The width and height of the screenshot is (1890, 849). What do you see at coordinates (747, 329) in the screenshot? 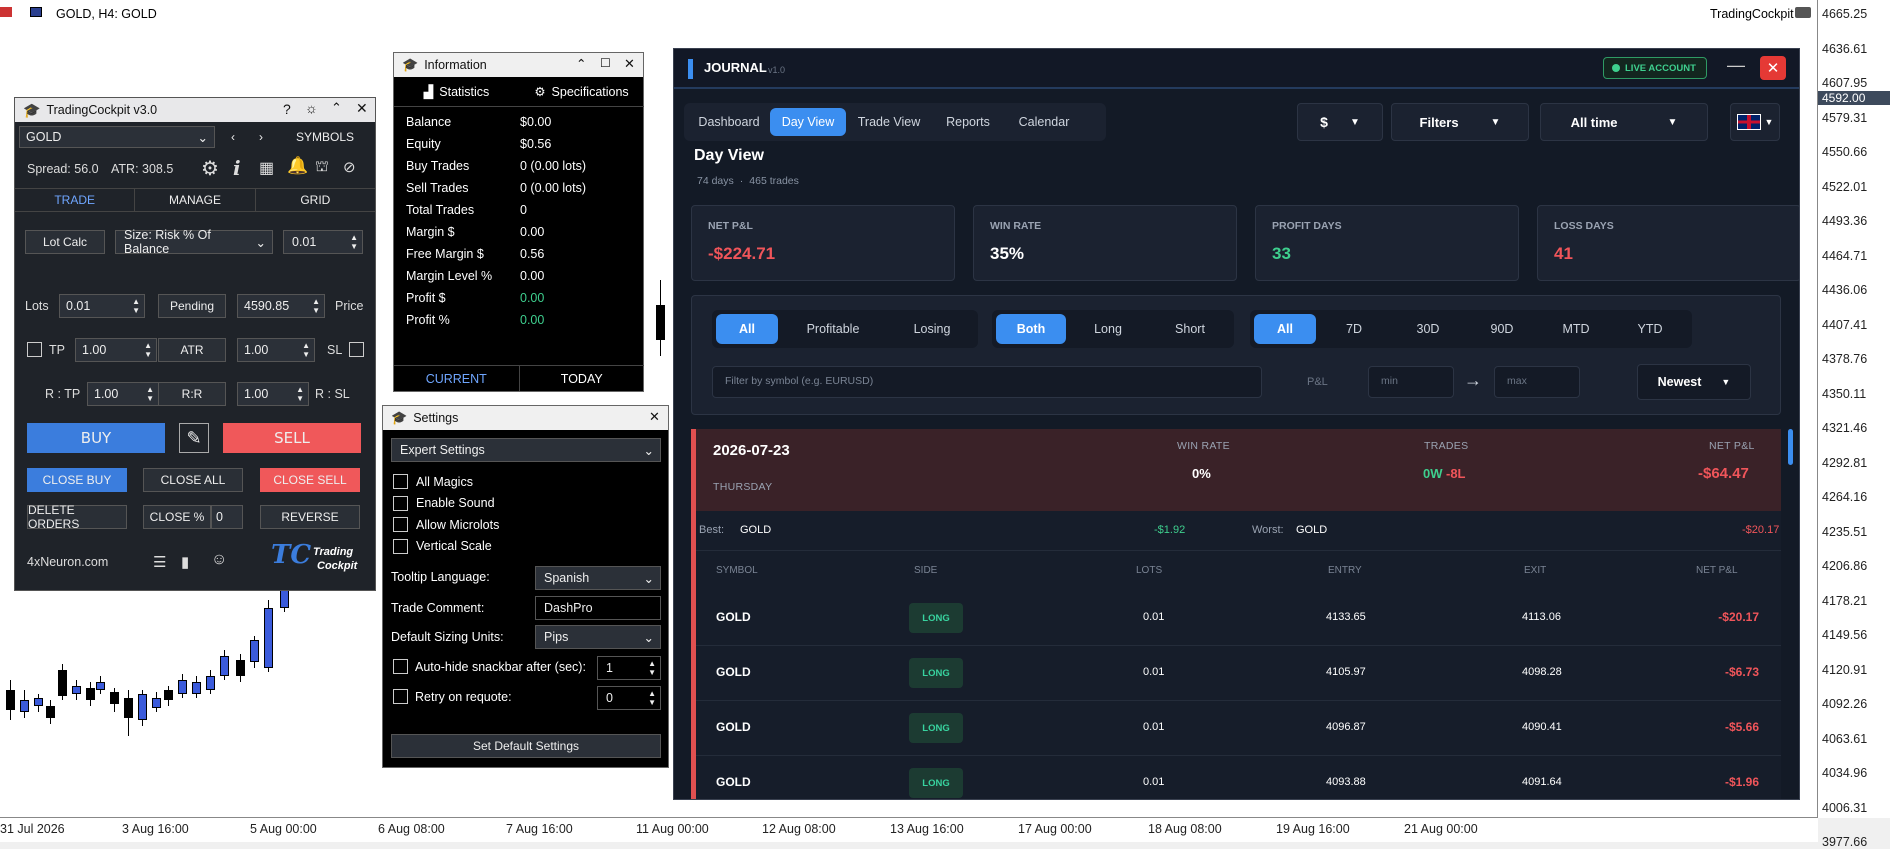
I see `filter-result-all: All` at bounding box center [747, 329].